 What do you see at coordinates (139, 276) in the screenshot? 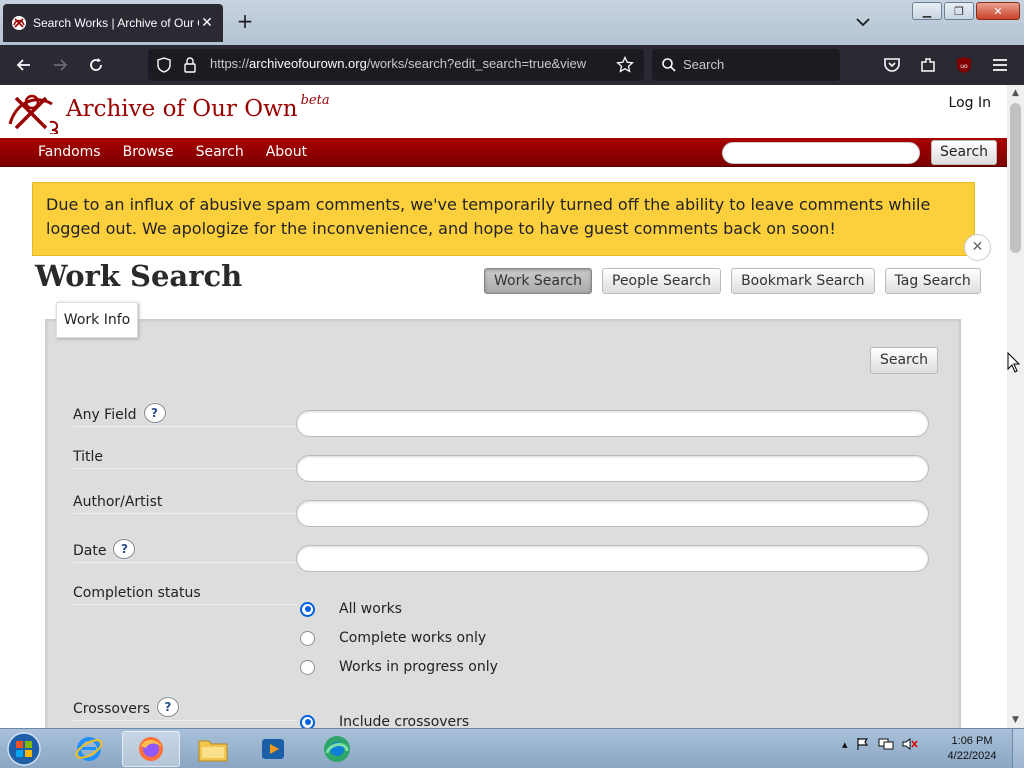
I see `page-title: Work Search` at bounding box center [139, 276].